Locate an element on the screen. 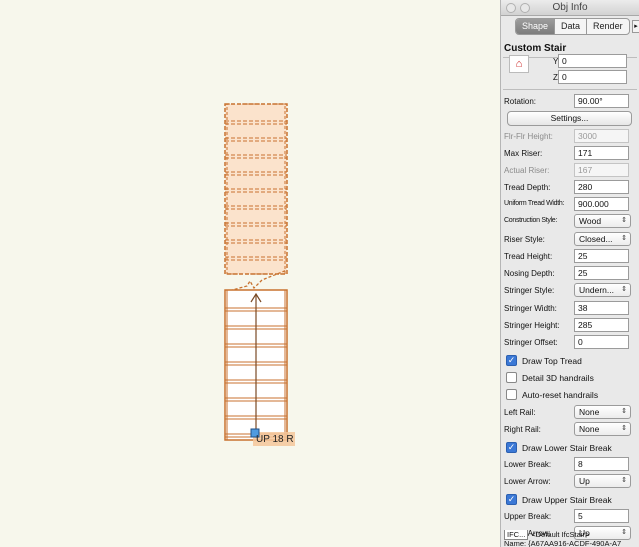  rotation-field: 90.00° is located at coordinates (601, 101).